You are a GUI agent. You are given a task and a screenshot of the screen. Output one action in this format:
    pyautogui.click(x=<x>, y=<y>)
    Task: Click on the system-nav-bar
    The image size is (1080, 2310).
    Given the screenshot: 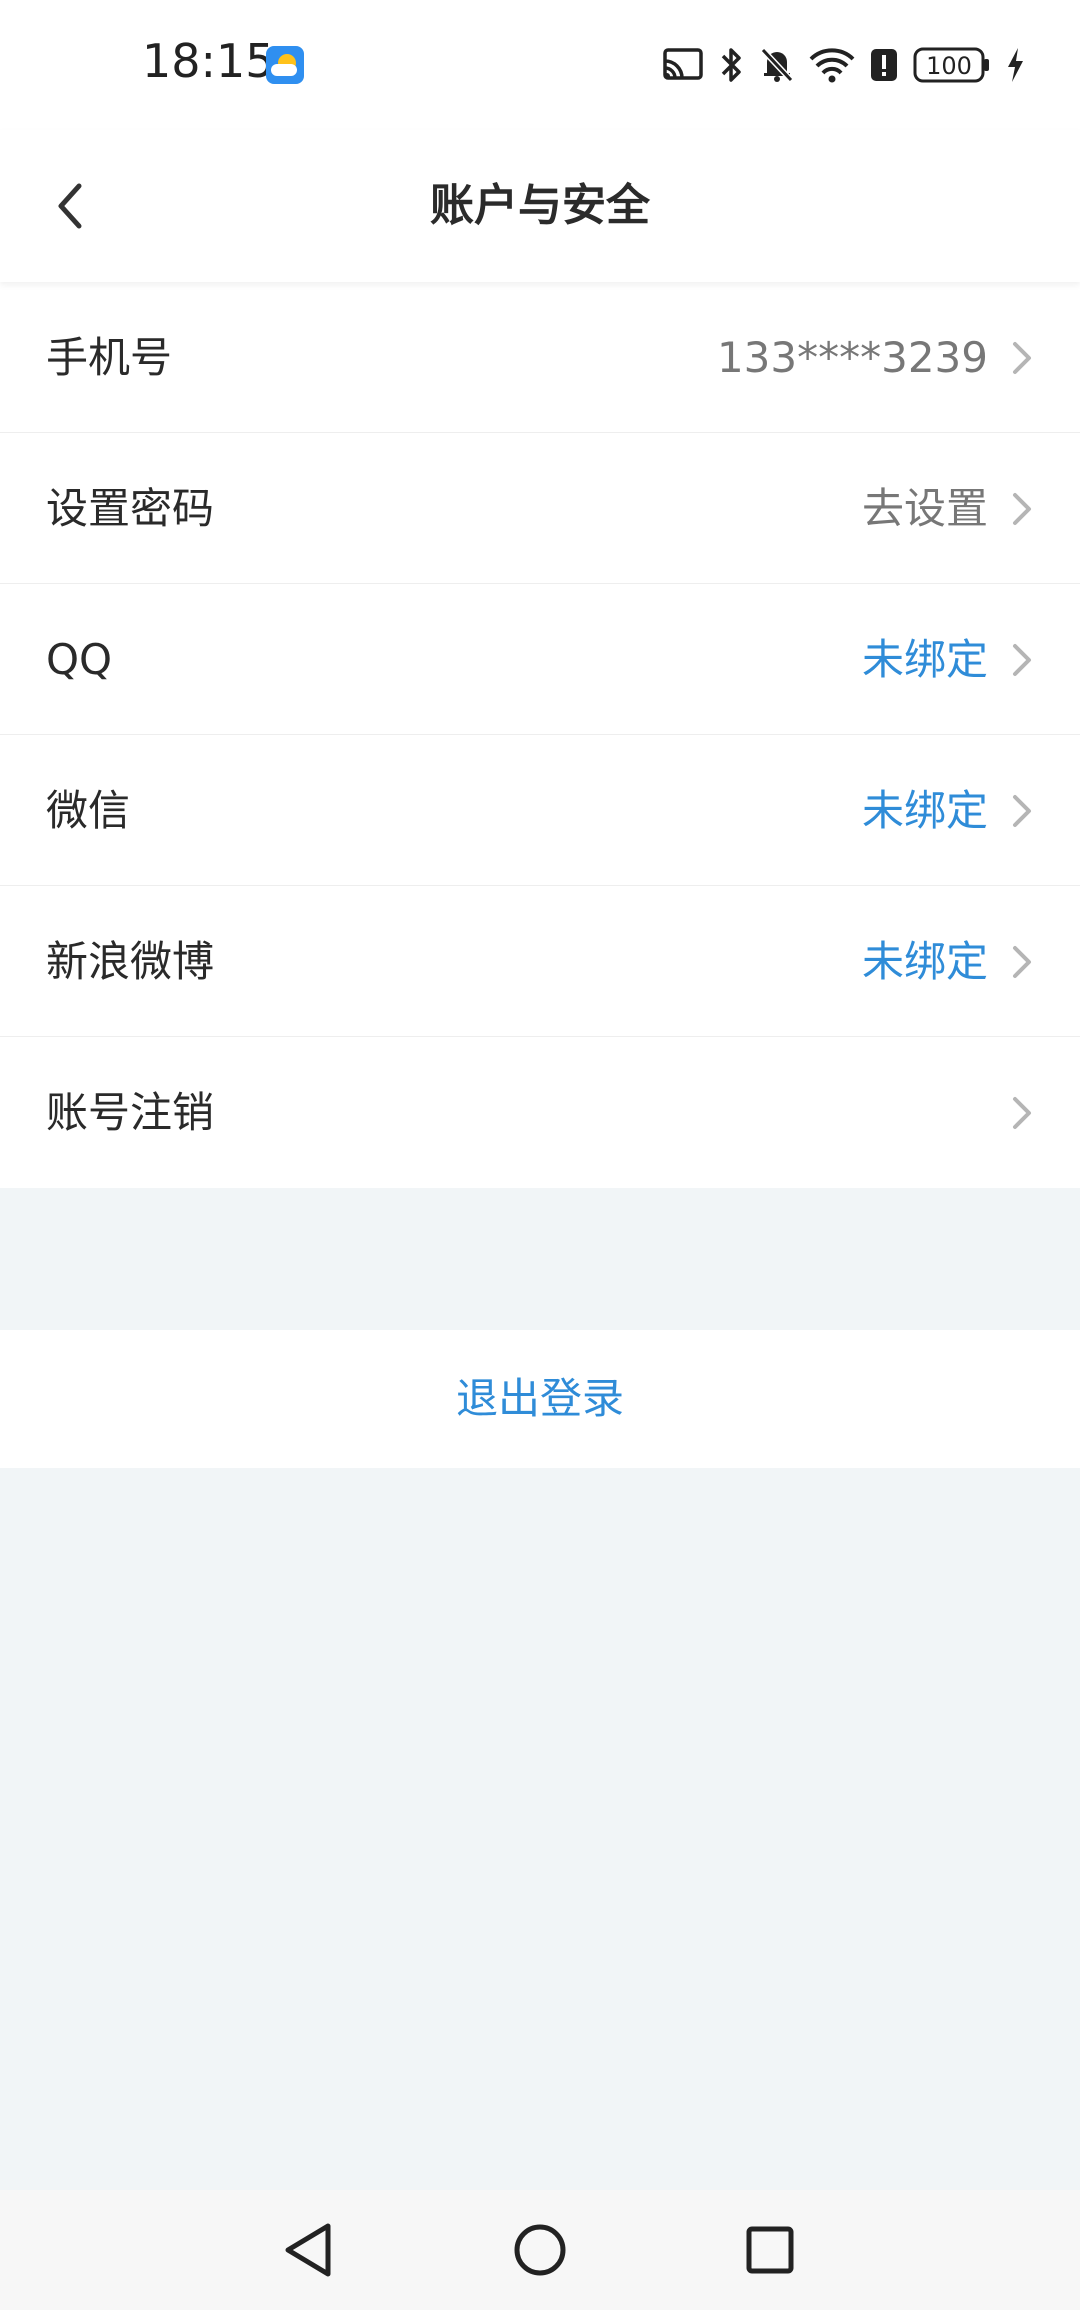 What is the action you would take?
    pyautogui.click(x=540, y=2250)
    